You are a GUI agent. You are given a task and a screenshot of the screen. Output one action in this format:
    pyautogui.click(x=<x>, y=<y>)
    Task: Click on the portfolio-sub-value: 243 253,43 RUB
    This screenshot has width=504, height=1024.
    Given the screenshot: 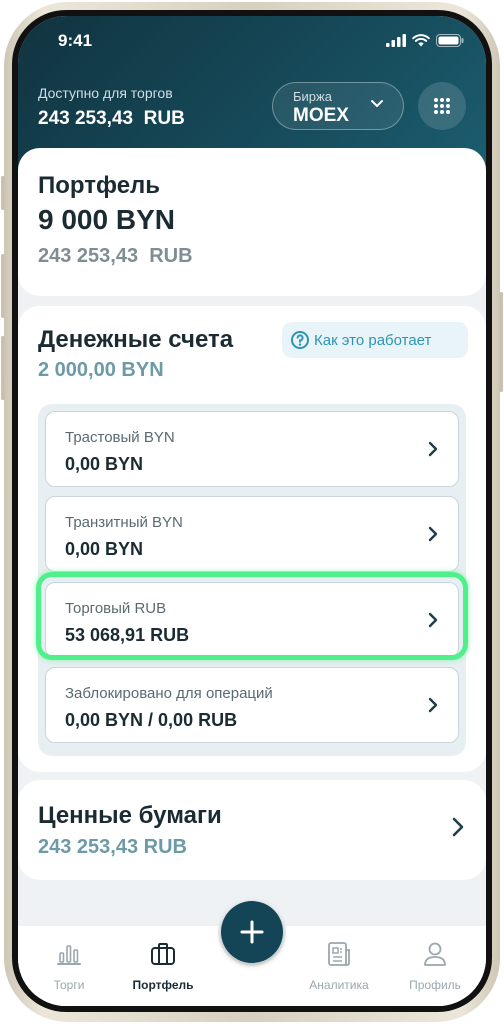 What is the action you would take?
    pyautogui.click(x=115, y=256)
    